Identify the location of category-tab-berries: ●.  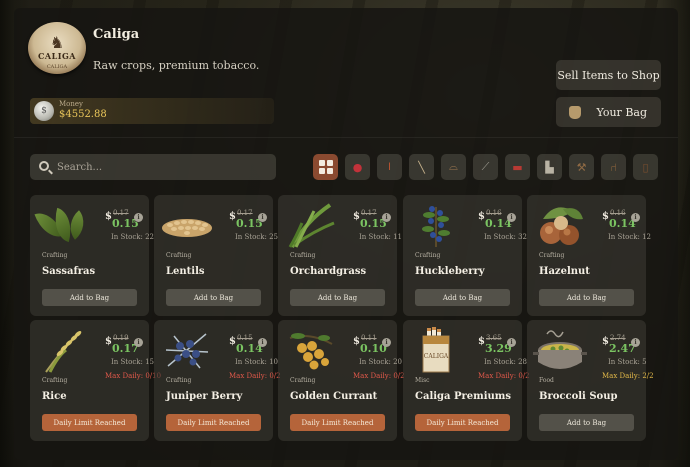
(357, 167).